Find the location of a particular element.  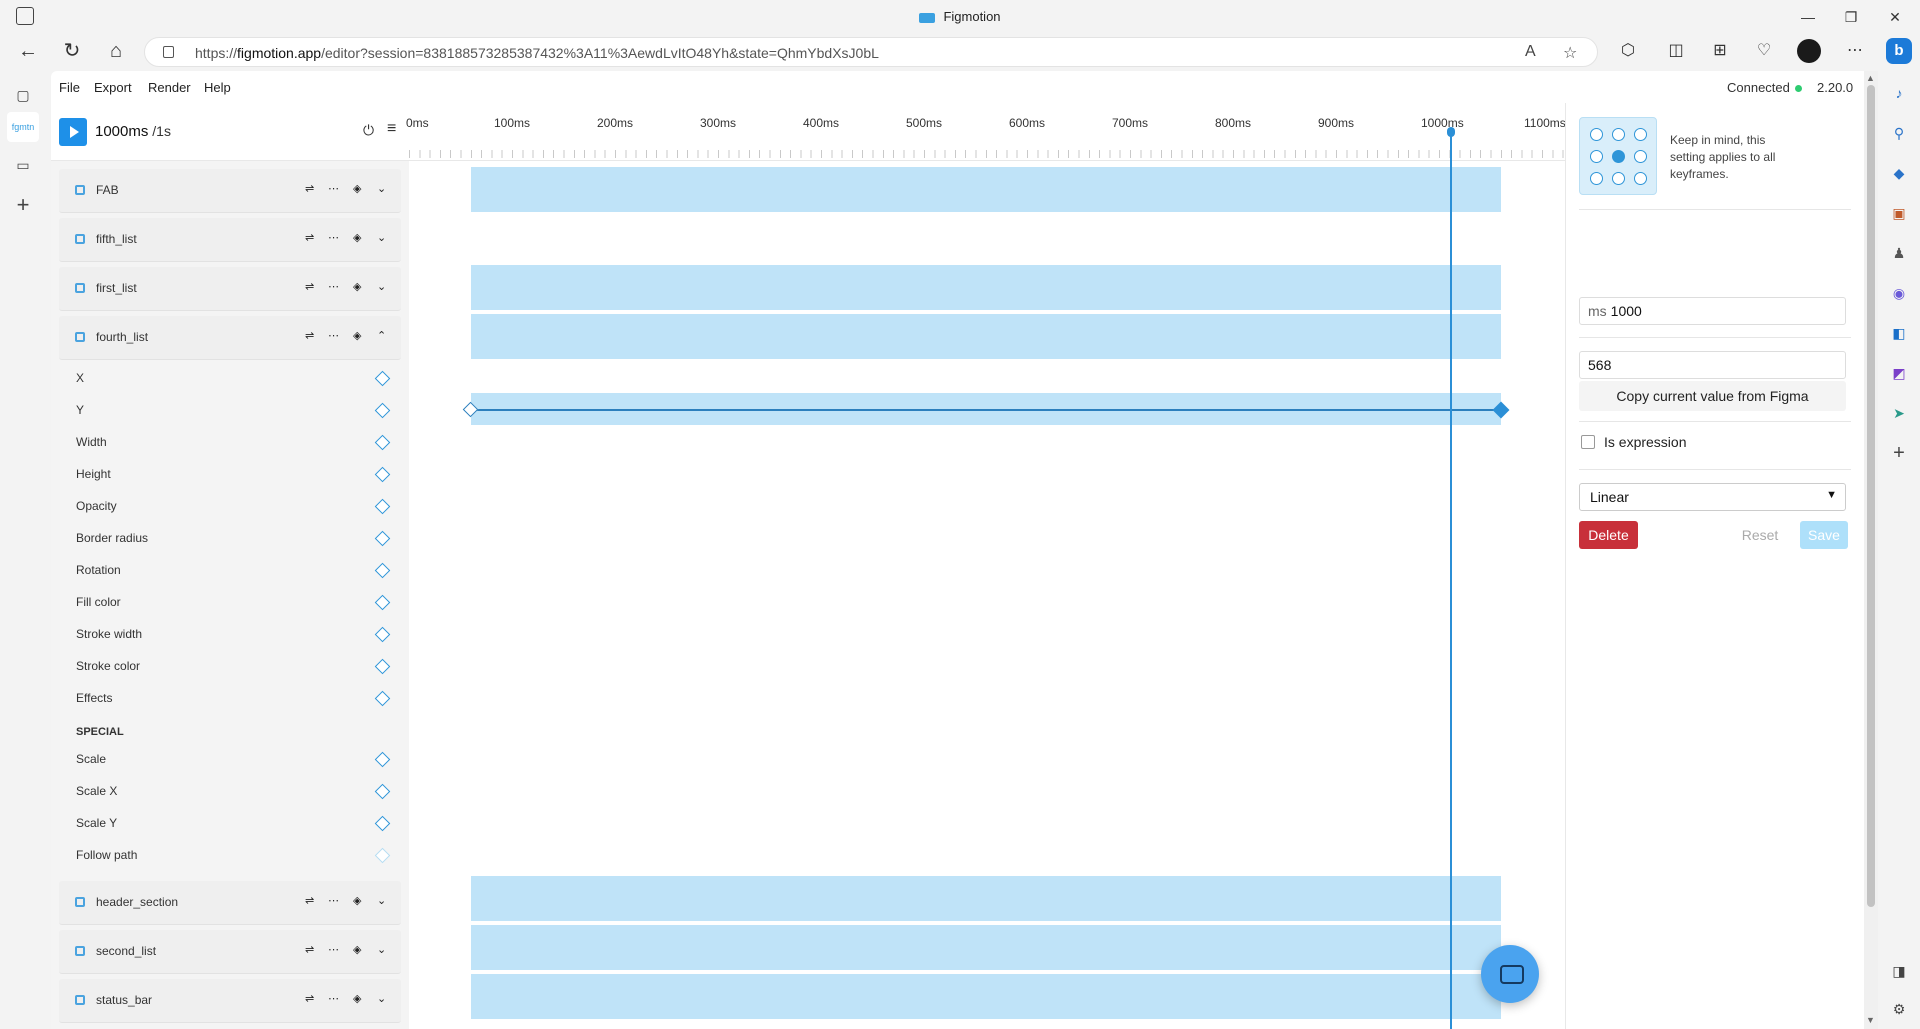

favorite-star-icon: ☆ is located at coordinates (1570, 53).